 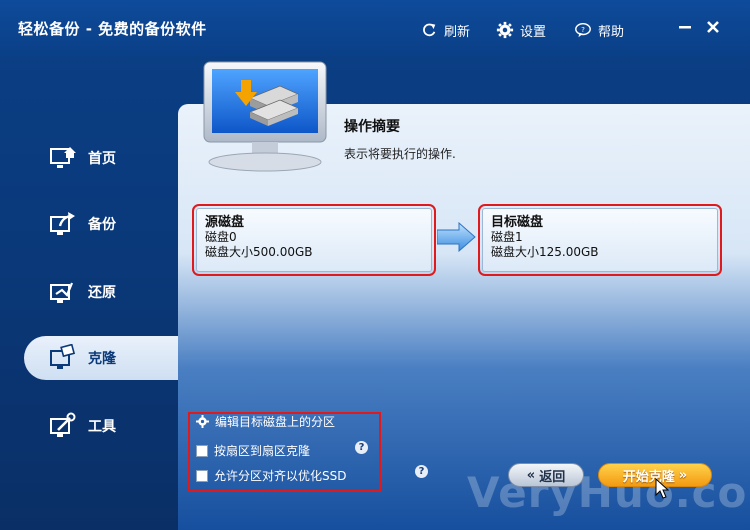 I want to click on source-disk-box: 源磁盘 磁盘0 磁盘大小500.00GB, so click(x=314, y=240).